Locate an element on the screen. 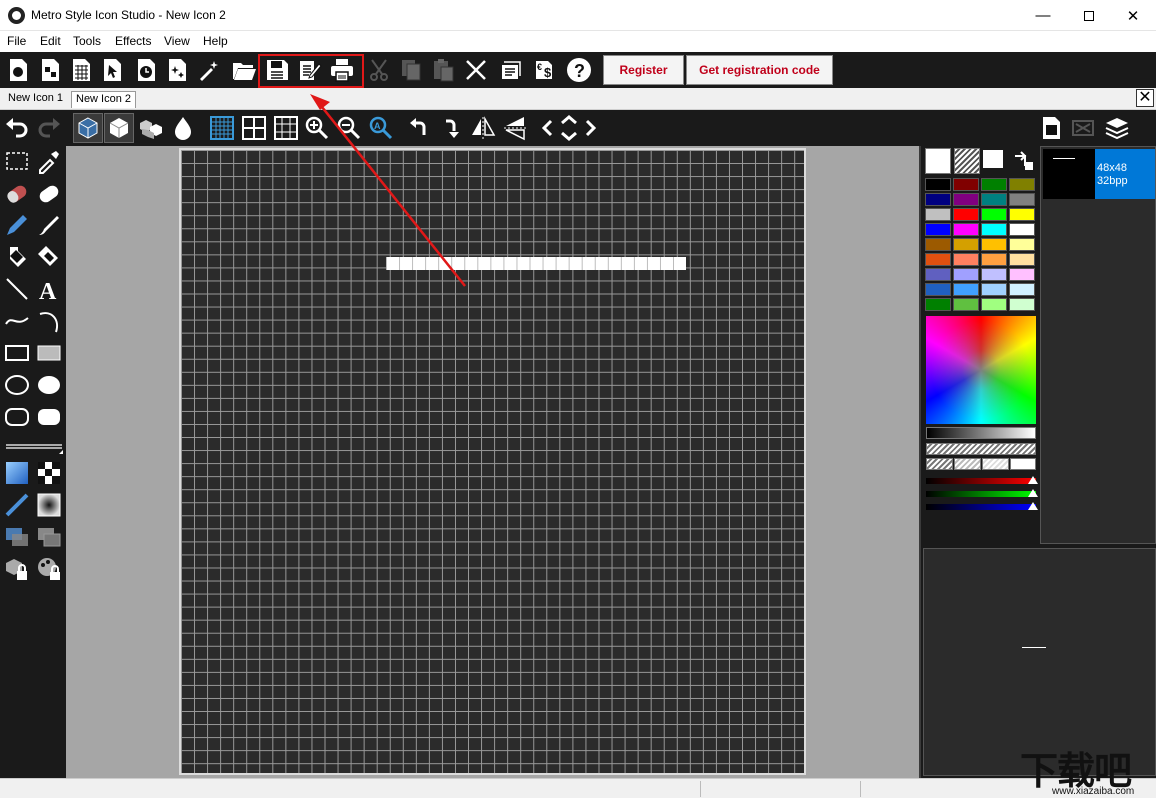 Image resolution: width=1156 pixels, height=798 pixels. layers-button is located at coordinates (1117, 128).